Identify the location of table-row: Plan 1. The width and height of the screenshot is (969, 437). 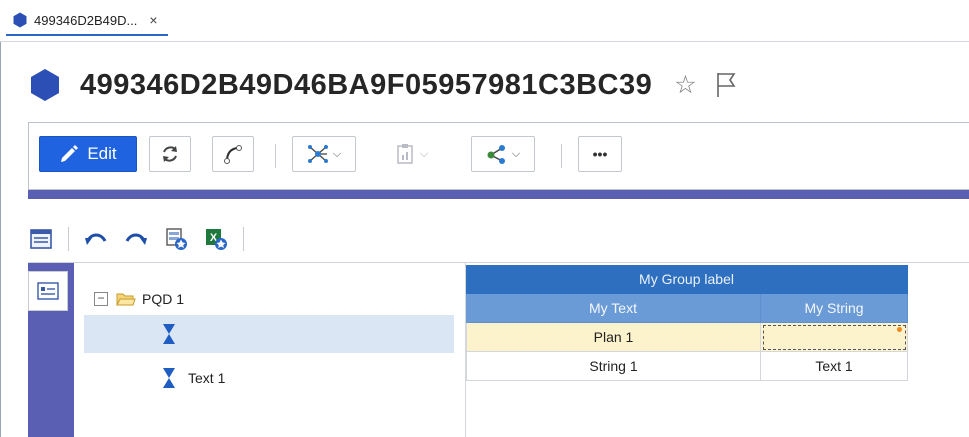
(687, 337).